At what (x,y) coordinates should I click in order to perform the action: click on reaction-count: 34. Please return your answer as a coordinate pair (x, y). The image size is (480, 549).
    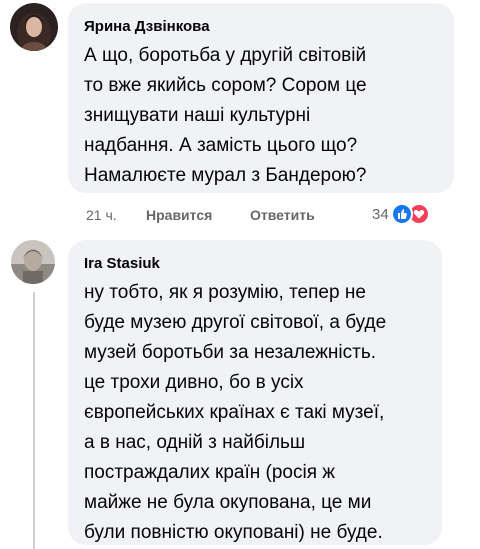
    Looking at the image, I should click on (380, 214).